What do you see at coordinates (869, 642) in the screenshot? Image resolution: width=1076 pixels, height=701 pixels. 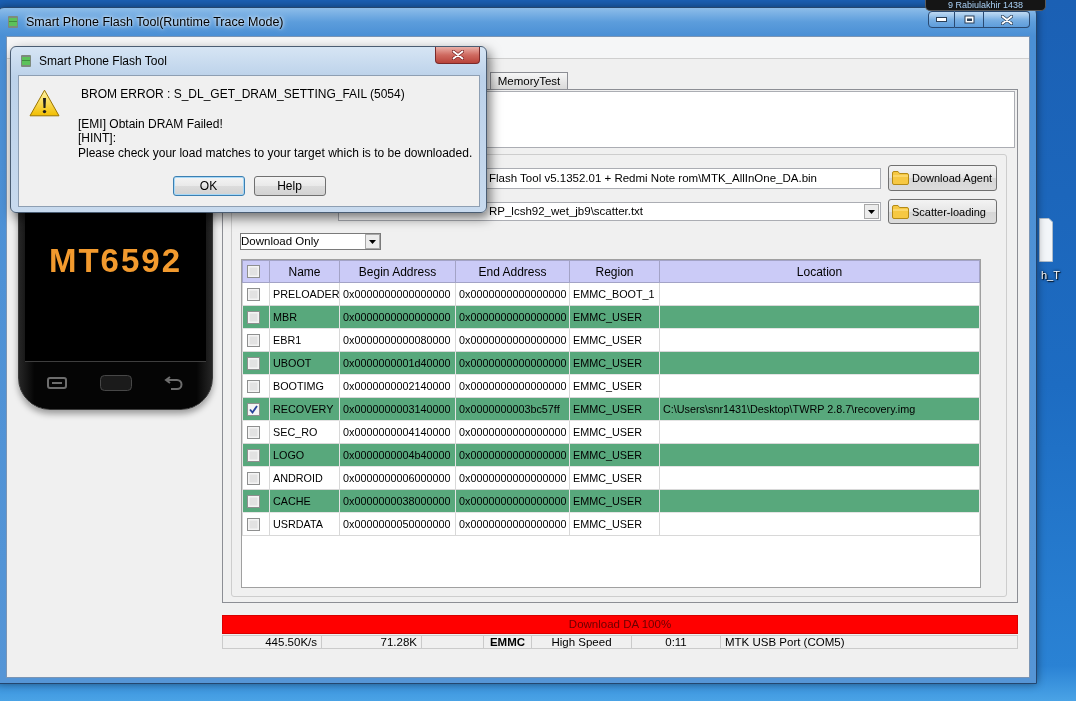 I see `status-cell: MTK USB Port (COM5)` at bounding box center [869, 642].